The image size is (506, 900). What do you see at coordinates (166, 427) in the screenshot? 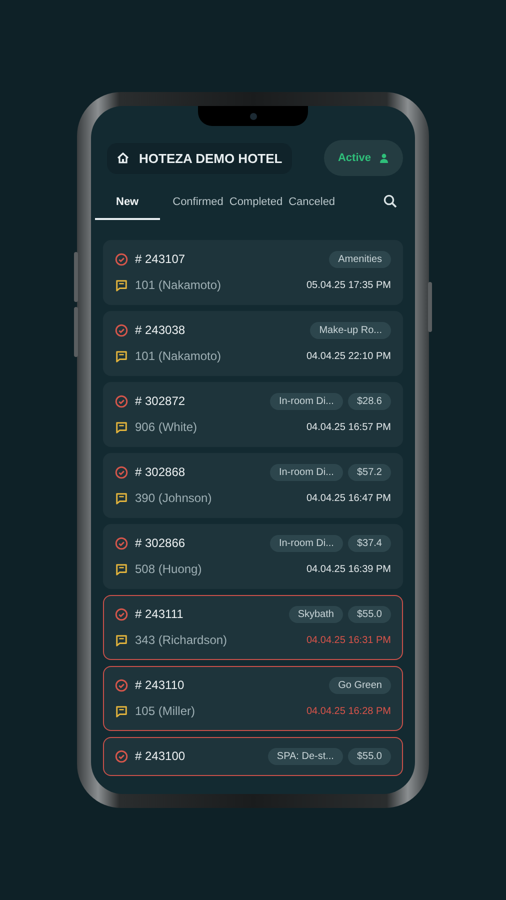
I see `room-guest: 906 (White)` at bounding box center [166, 427].